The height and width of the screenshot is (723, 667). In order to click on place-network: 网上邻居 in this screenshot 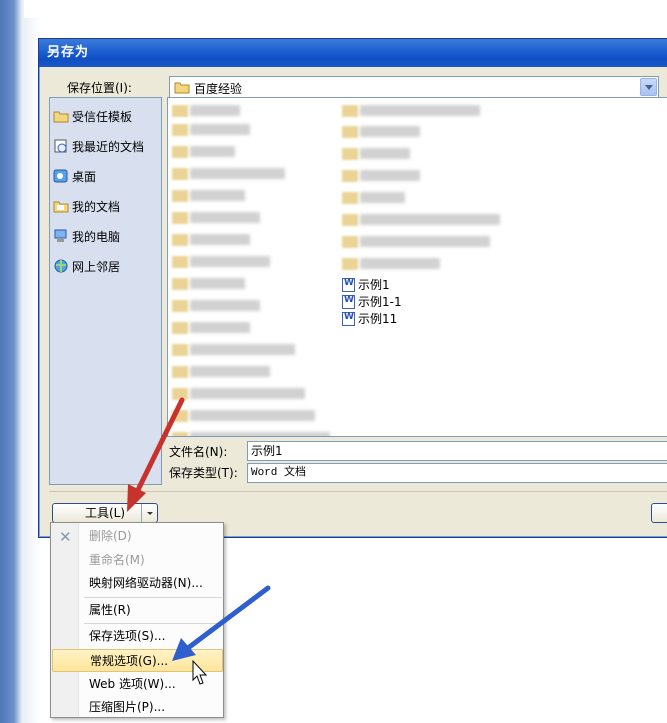, I will do `click(86, 266)`.